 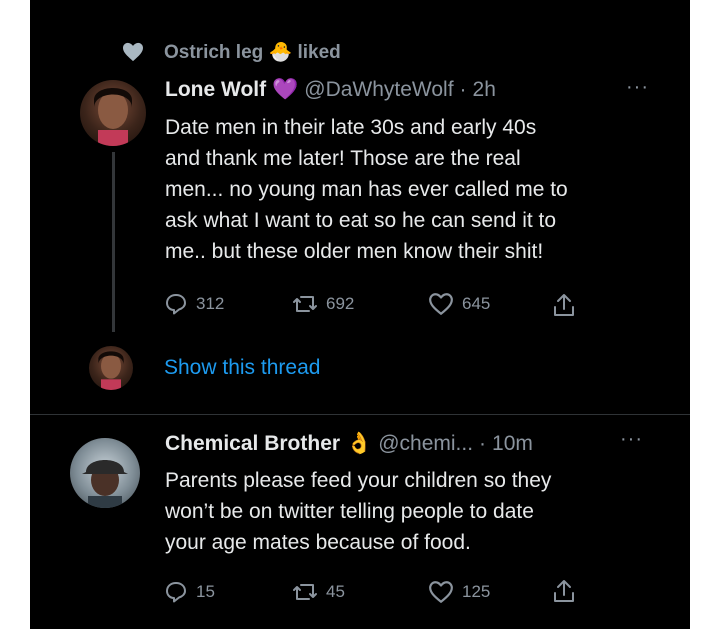 What do you see at coordinates (318, 592) in the screenshot?
I see `retweet-button: 45` at bounding box center [318, 592].